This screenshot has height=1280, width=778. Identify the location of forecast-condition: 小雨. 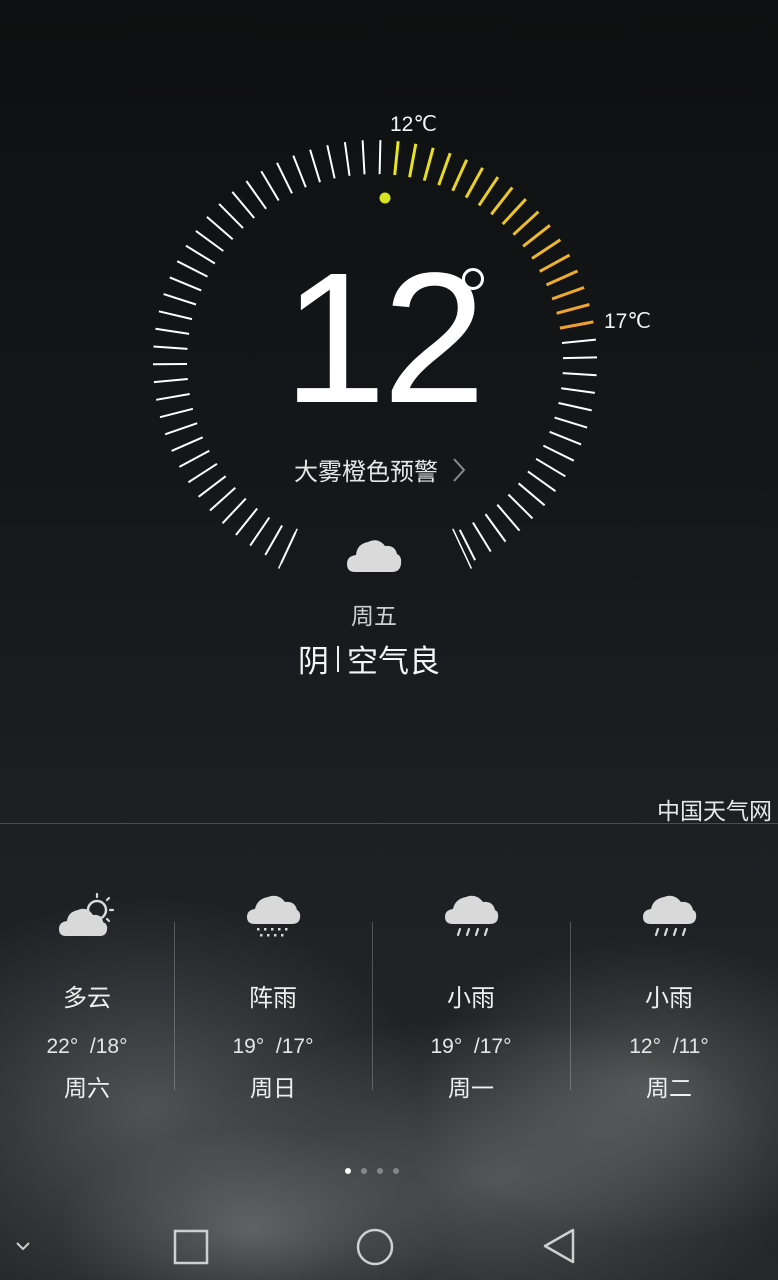
(471, 998).